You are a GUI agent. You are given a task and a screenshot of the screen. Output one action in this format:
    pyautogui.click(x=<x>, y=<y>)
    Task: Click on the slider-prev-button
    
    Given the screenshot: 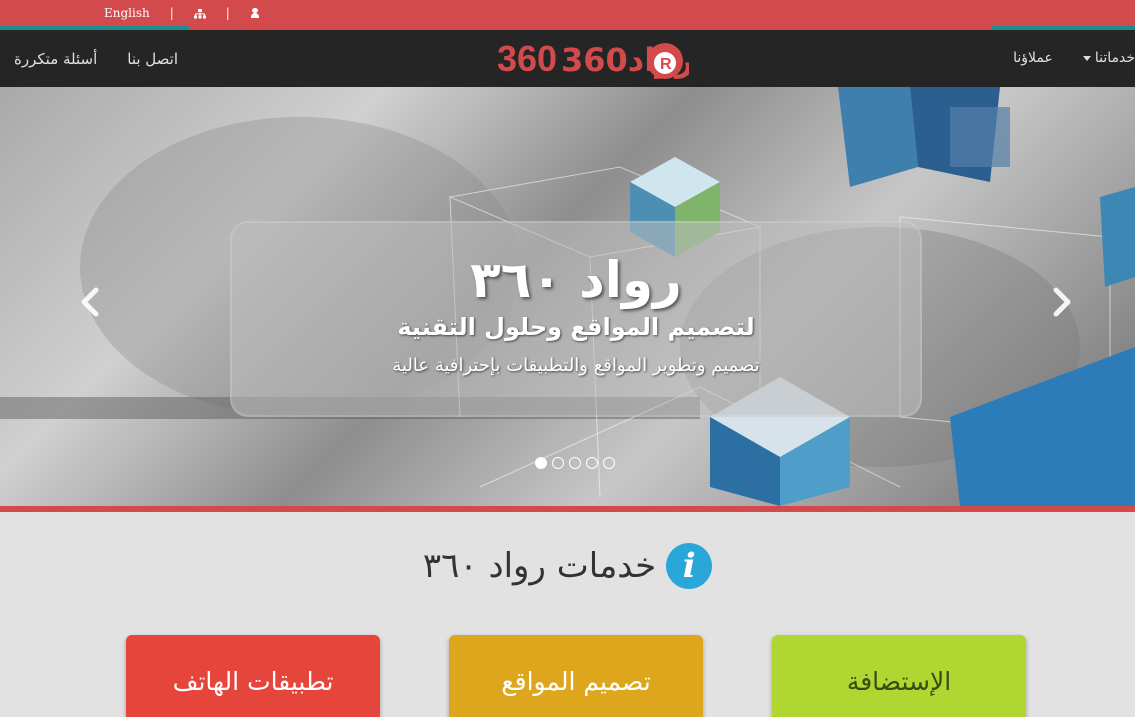 What is the action you would take?
    pyautogui.click(x=90, y=302)
    